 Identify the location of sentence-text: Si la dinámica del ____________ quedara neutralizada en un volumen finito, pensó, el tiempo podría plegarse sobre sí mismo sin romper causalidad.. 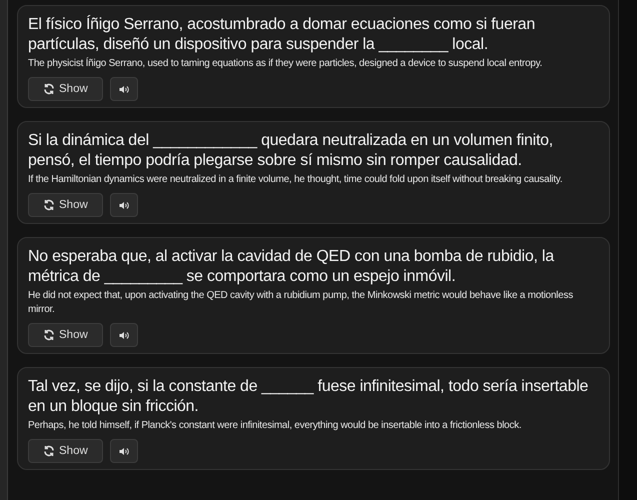
(291, 151).